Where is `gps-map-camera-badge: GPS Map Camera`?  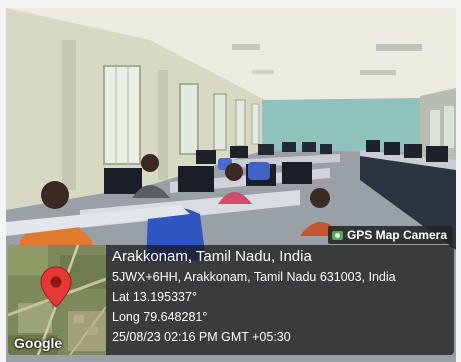 gps-map-camera-badge: GPS Map Camera is located at coordinates (390, 235).